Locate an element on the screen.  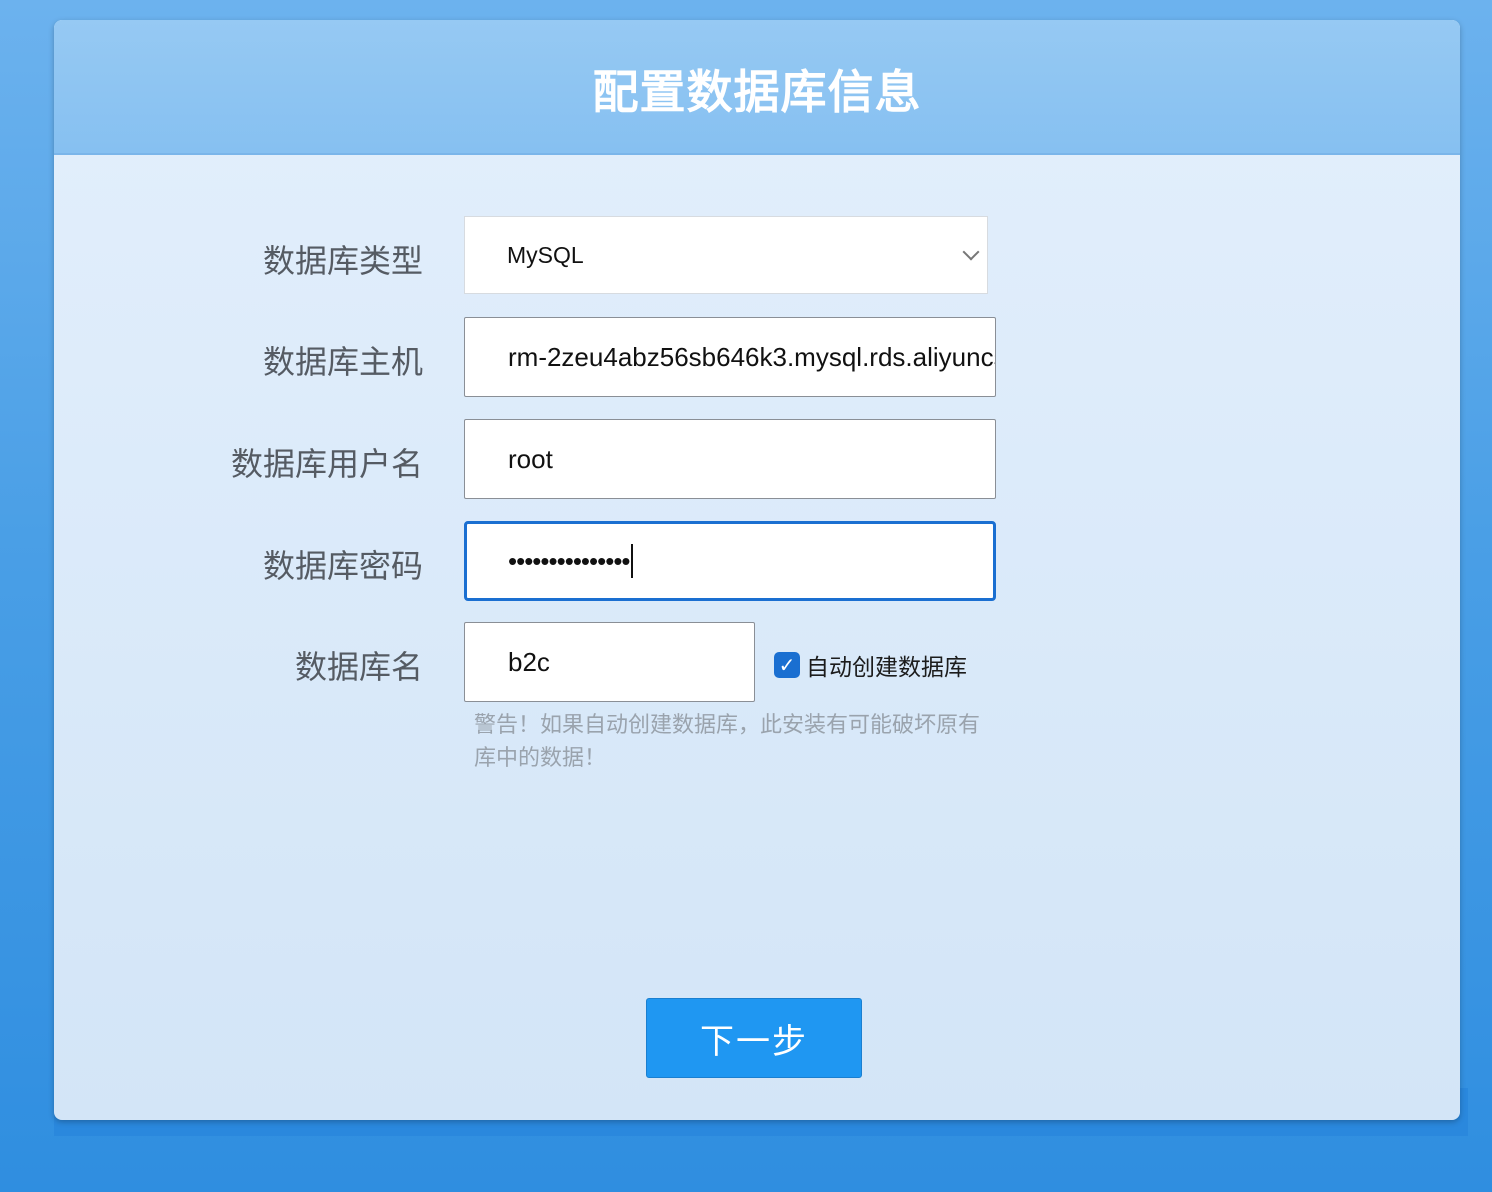
db-type-label: 数据库类型 is located at coordinates (342, 261).